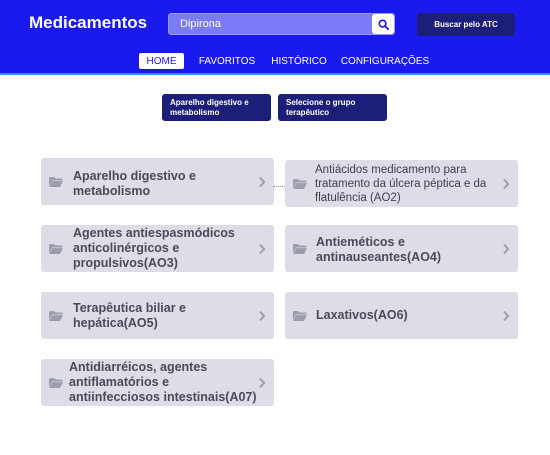 The image size is (550, 455). I want to click on category-card-a06: Laxativos(AO6), so click(401, 315).